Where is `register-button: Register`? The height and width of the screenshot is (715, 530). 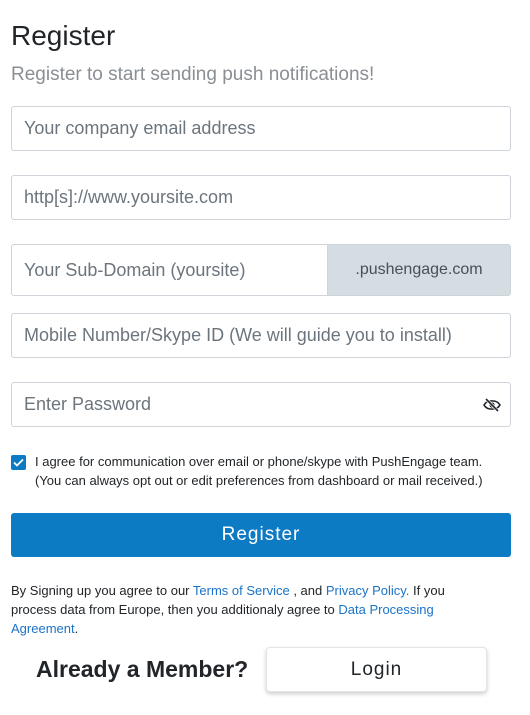
register-button: Register is located at coordinates (261, 535).